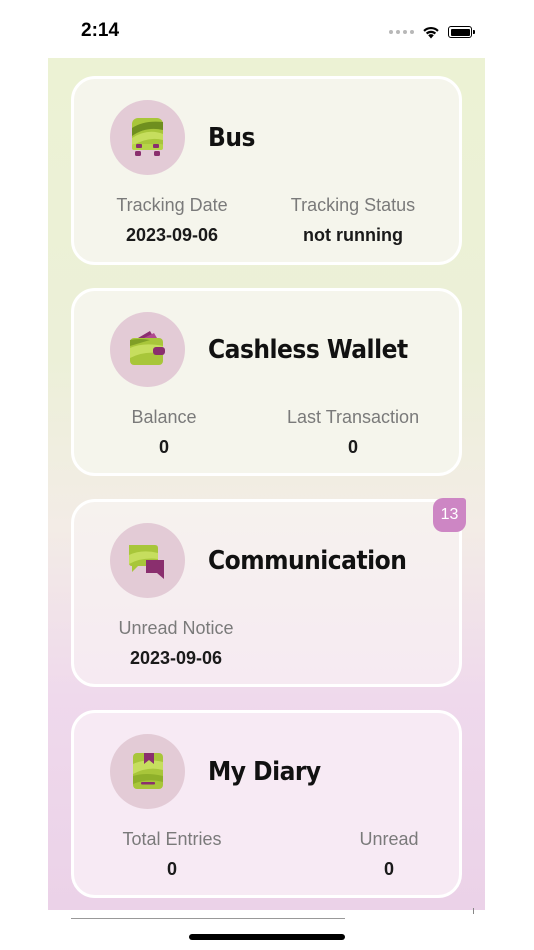 Image resolution: width=534 pixels, height=950 pixels. Describe the element at coordinates (449, 515) in the screenshot. I see `unread-count-badge: 13` at that location.